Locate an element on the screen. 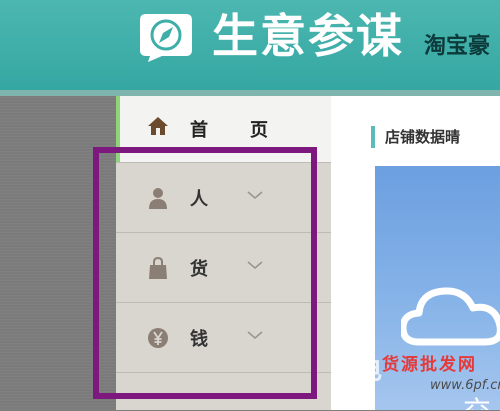 This screenshot has height=411, width=500. section-accent is located at coordinates (373, 137).